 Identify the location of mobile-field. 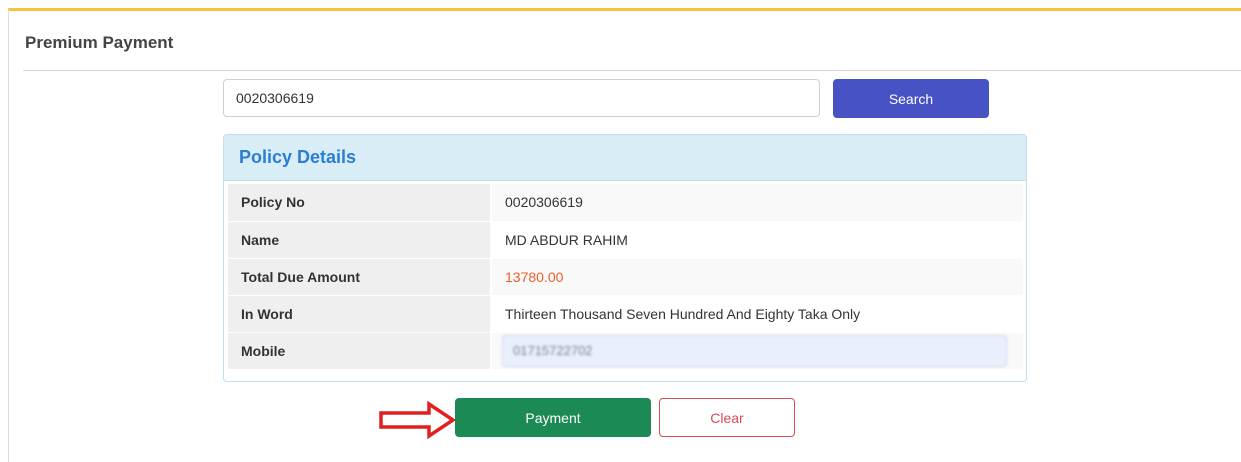
(754, 350).